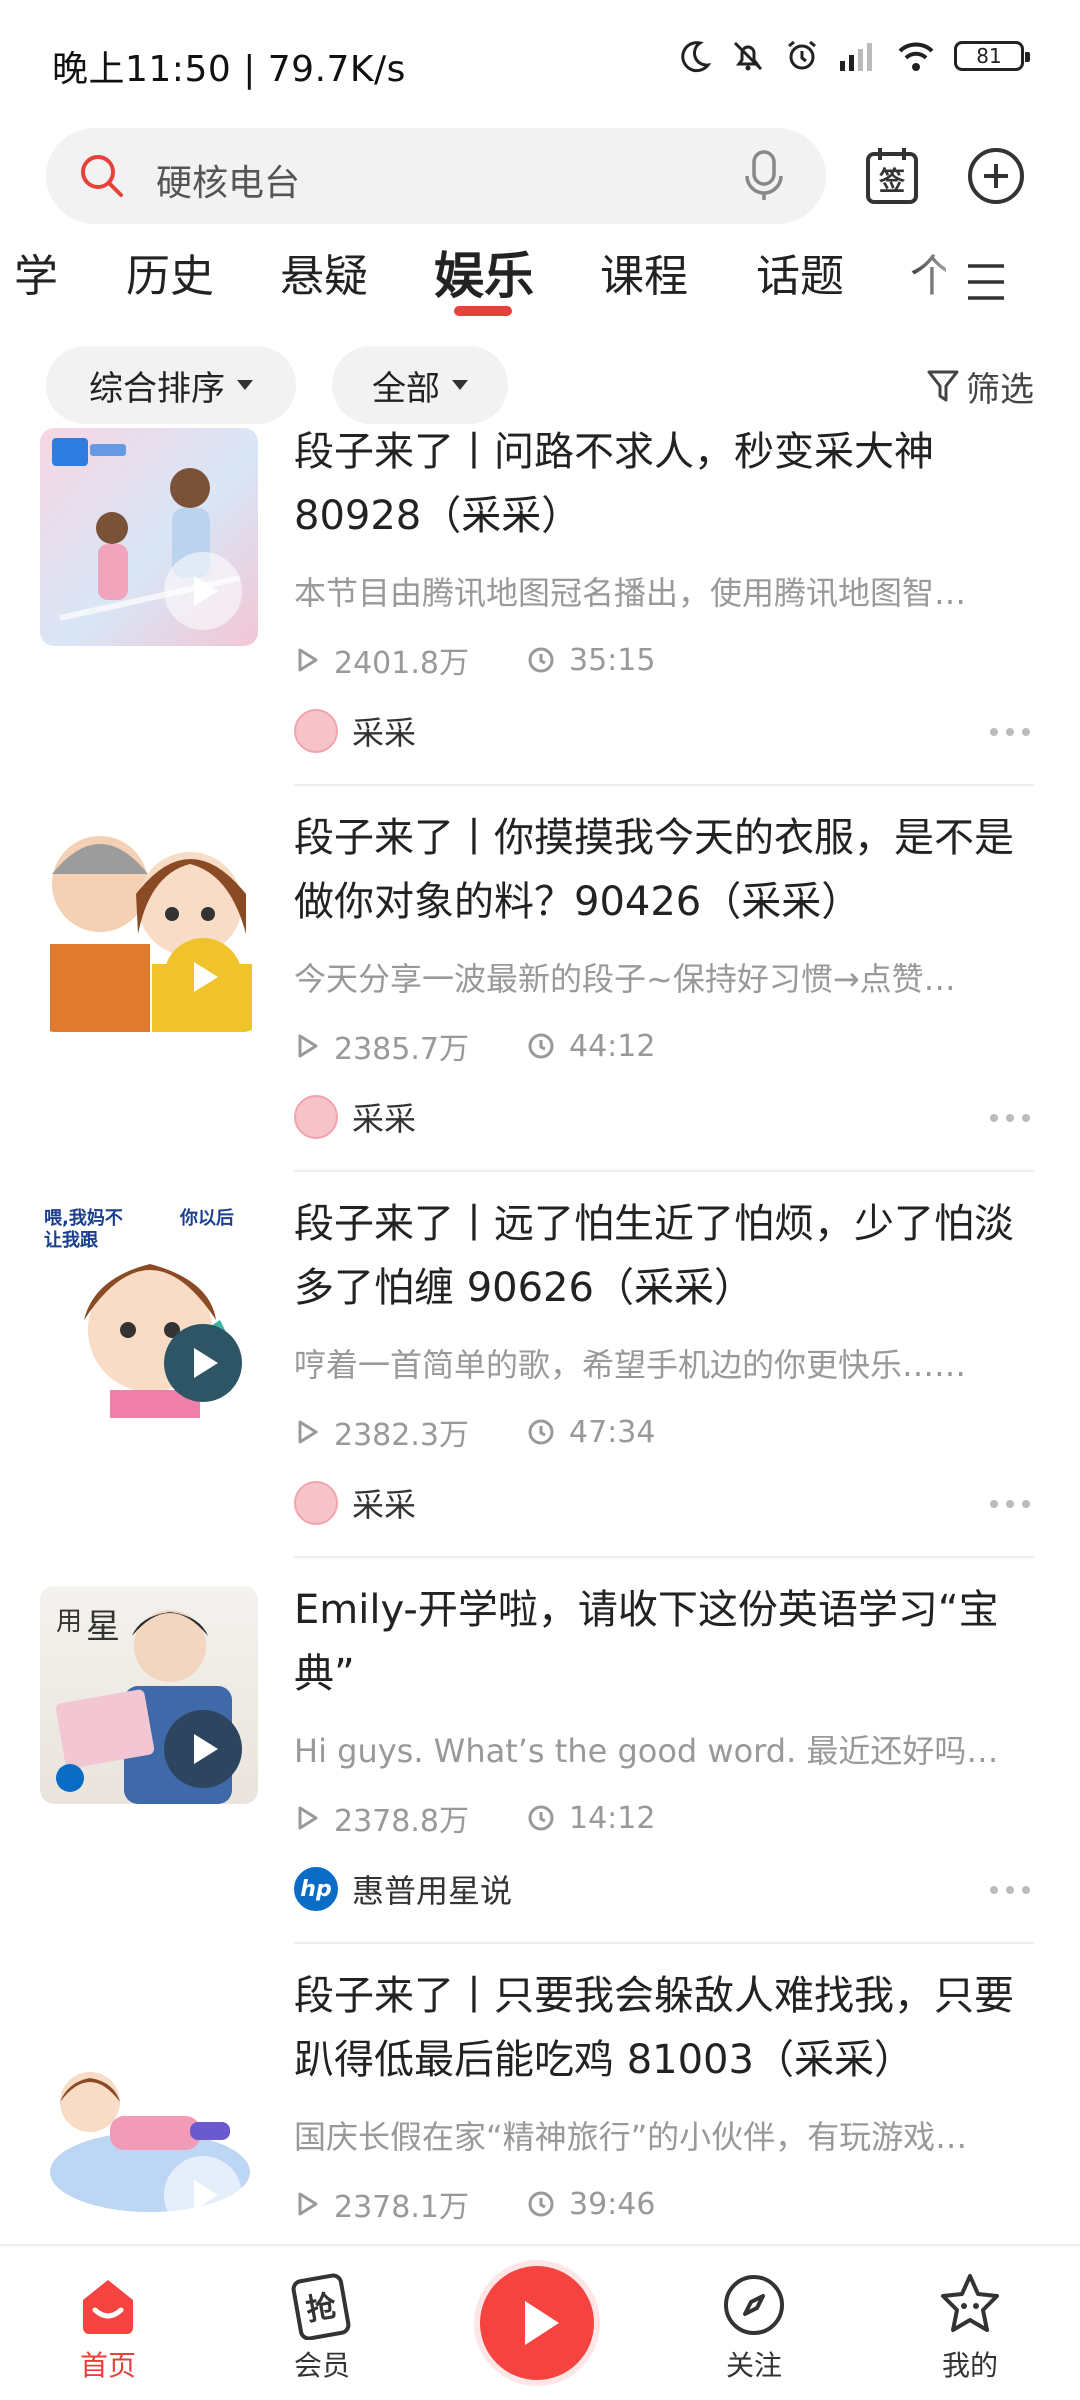  What do you see at coordinates (612, 660) in the screenshot?
I see `duration: 35:15` at bounding box center [612, 660].